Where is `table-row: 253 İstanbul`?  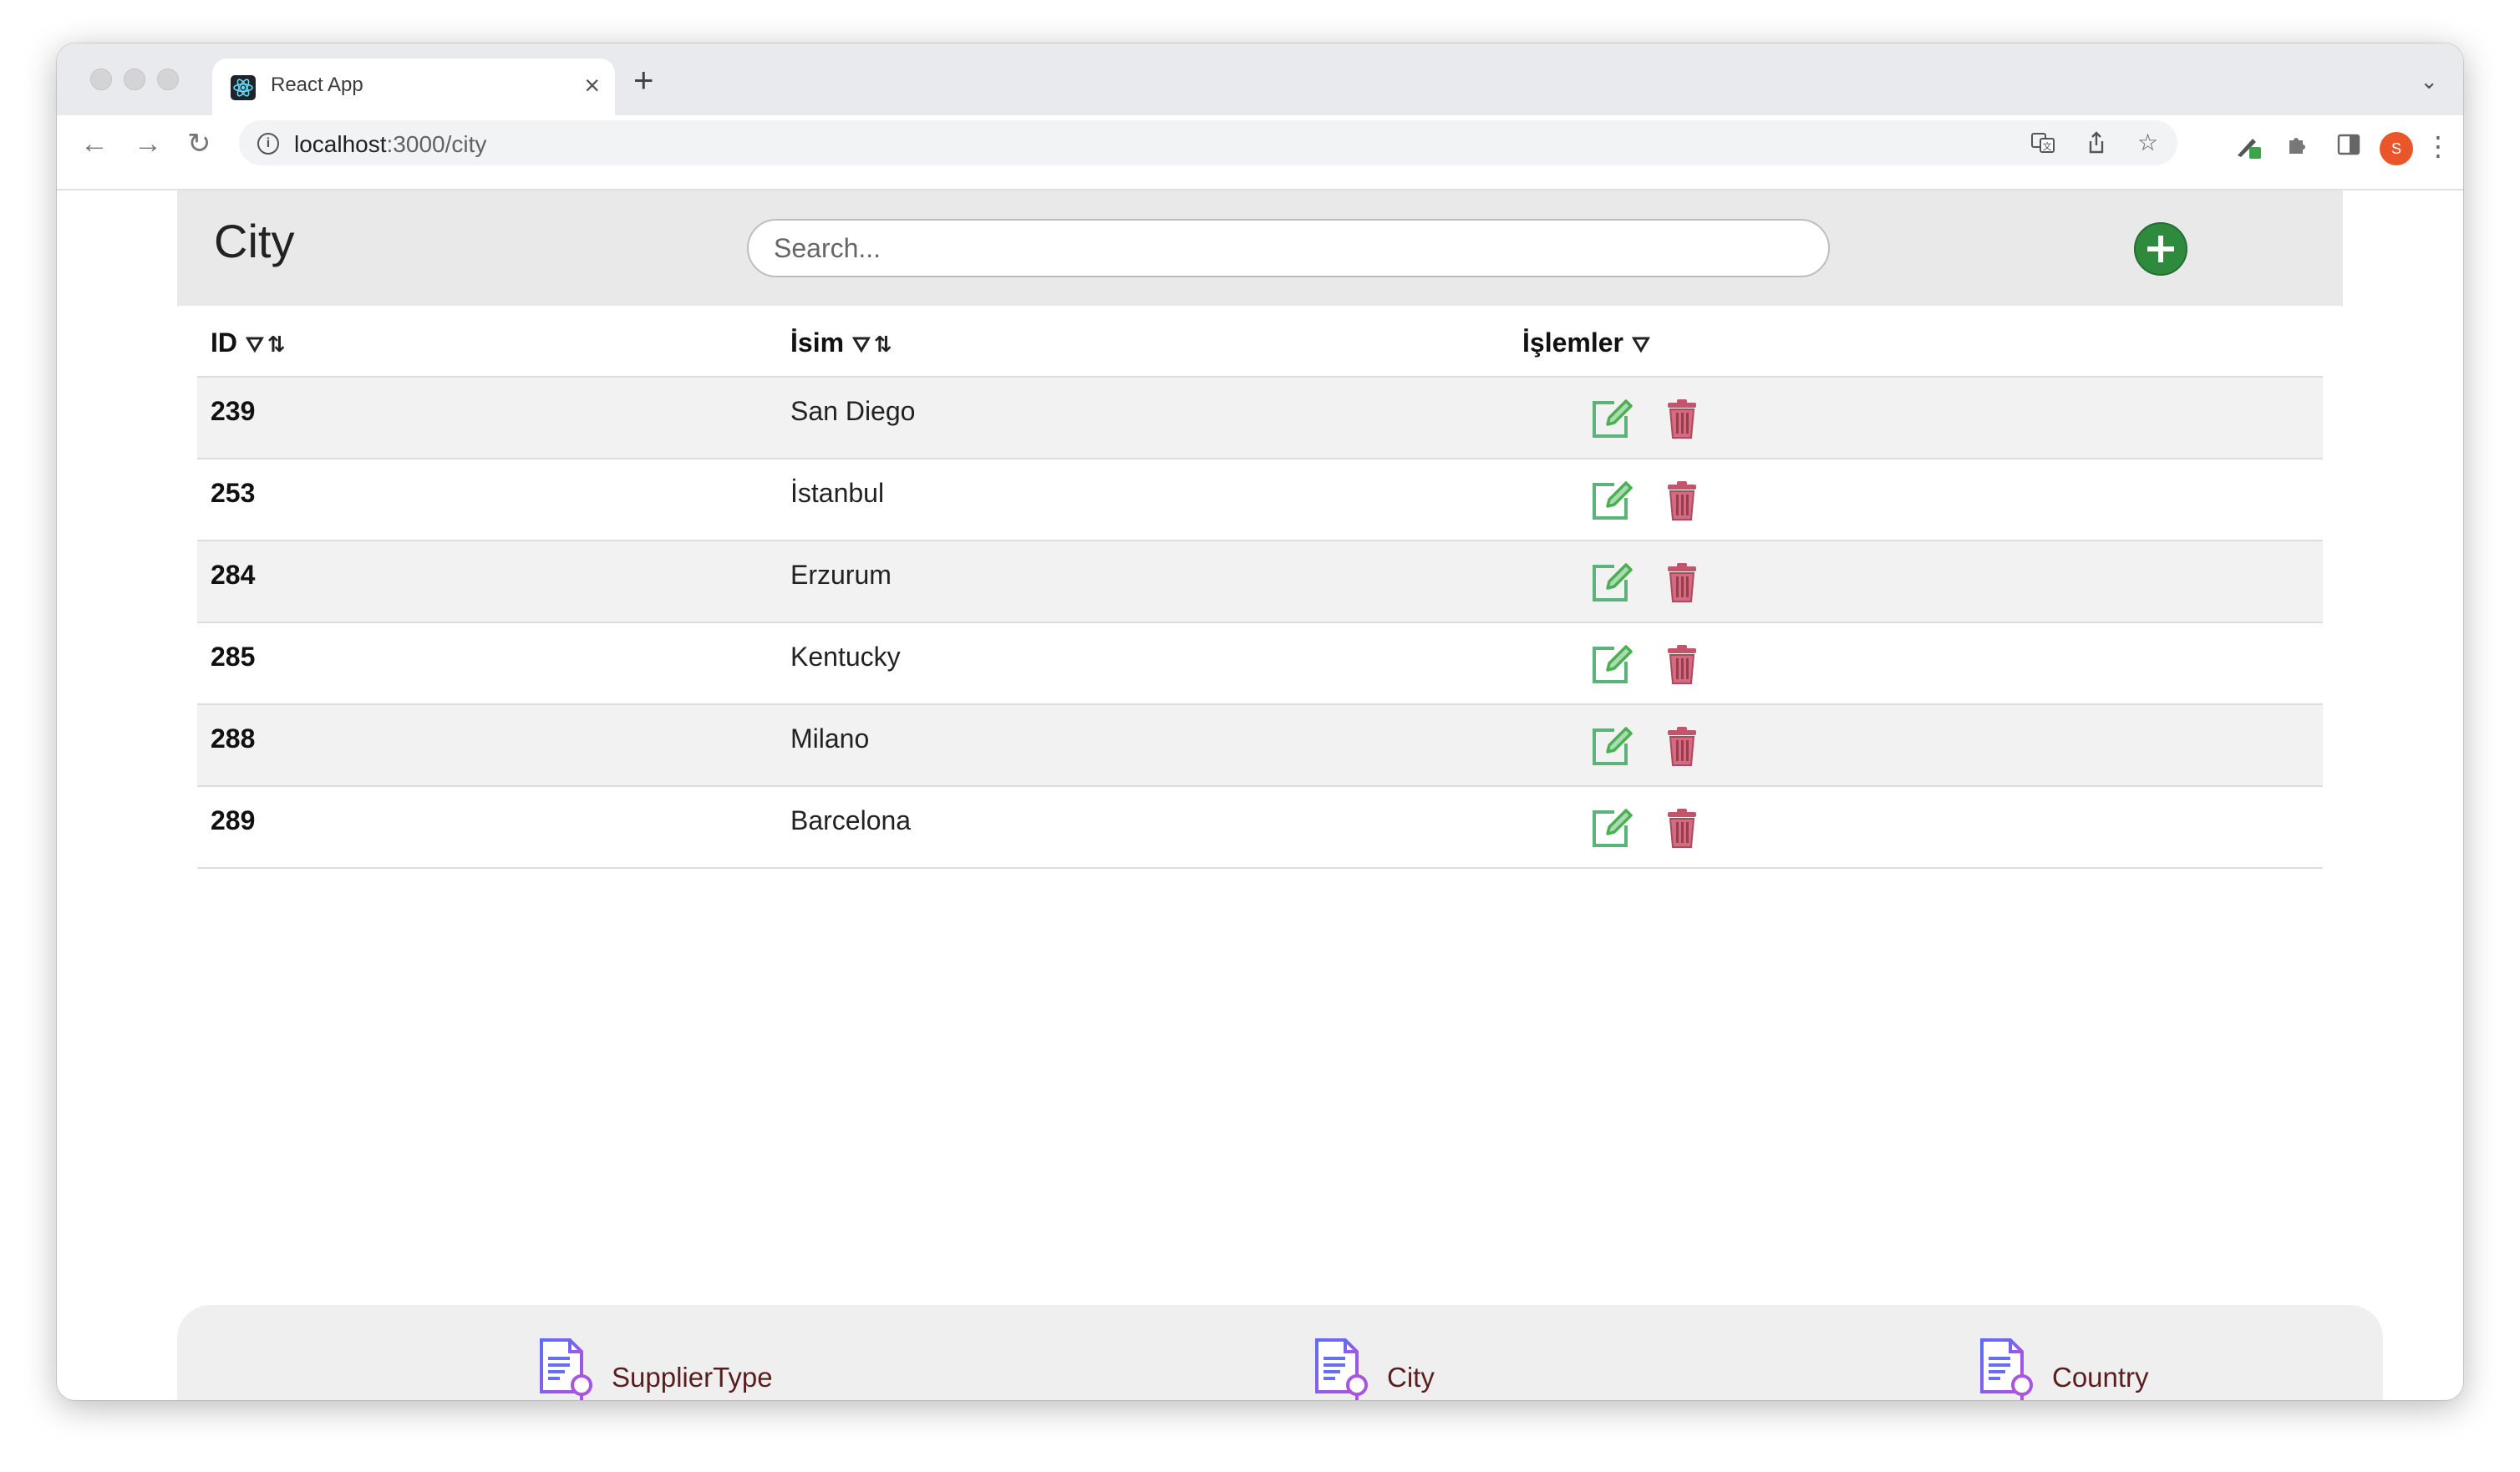 table-row: 253 İstanbul is located at coordinates (1260, 500).